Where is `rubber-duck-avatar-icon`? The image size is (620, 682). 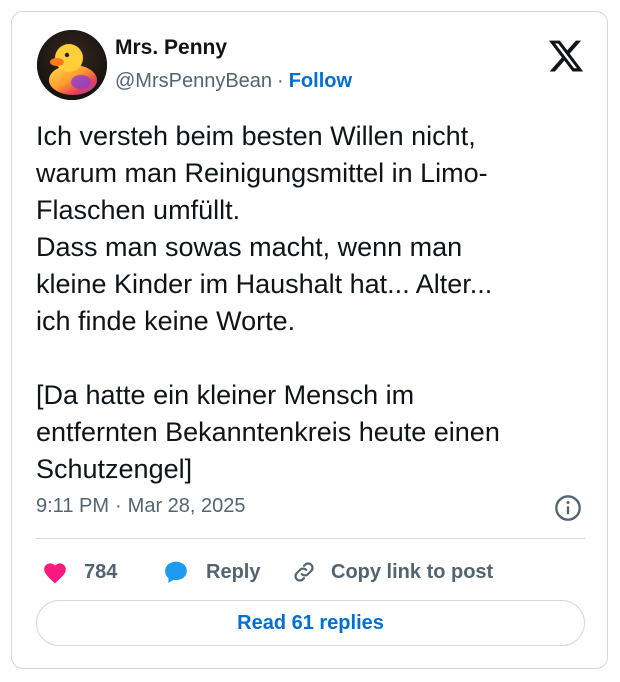 rubber-duck-avatar-icon is located at coordinates (72, 65).